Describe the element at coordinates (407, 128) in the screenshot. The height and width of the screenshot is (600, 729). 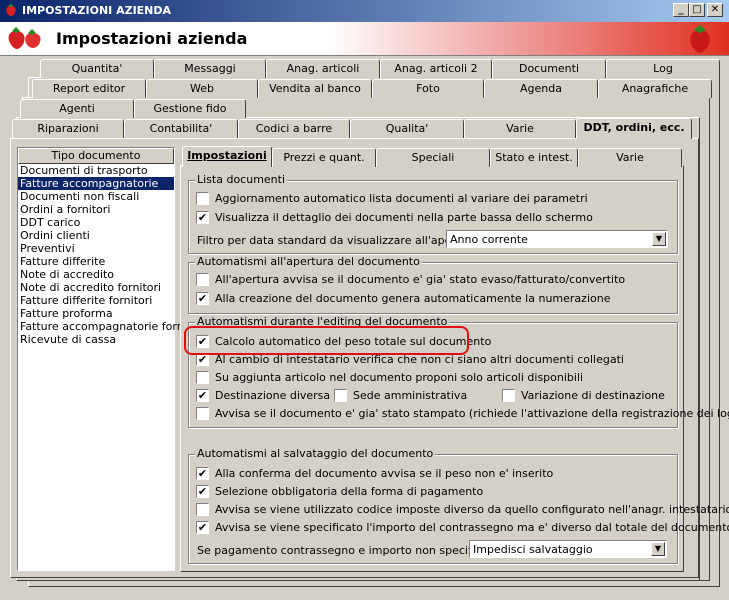
I see `tab-qualita: Qualita'` at that location.